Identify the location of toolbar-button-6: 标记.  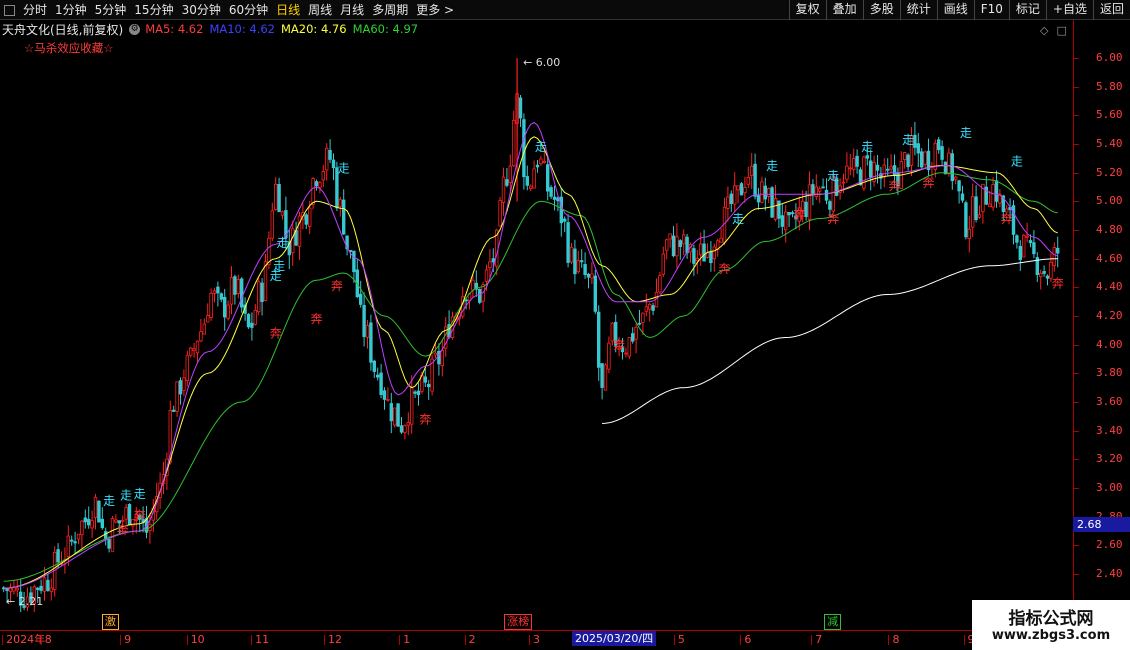
(1027, 10).